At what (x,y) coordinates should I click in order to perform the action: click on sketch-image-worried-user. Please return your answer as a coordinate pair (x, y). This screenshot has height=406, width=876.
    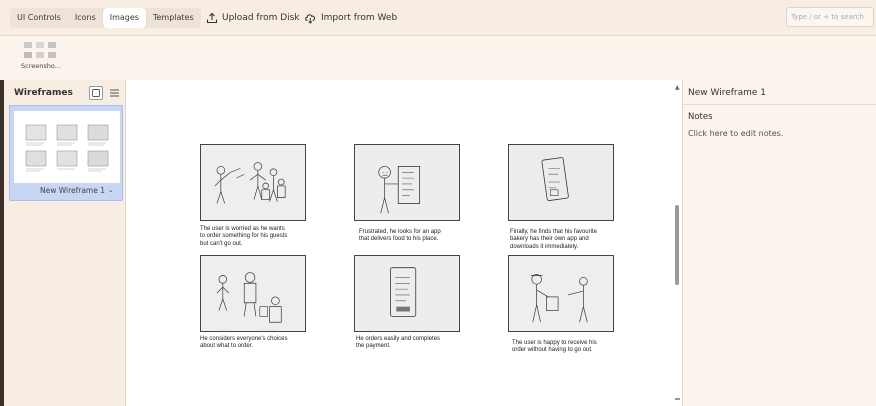
    Looking at the image, I should click on (253, 182).